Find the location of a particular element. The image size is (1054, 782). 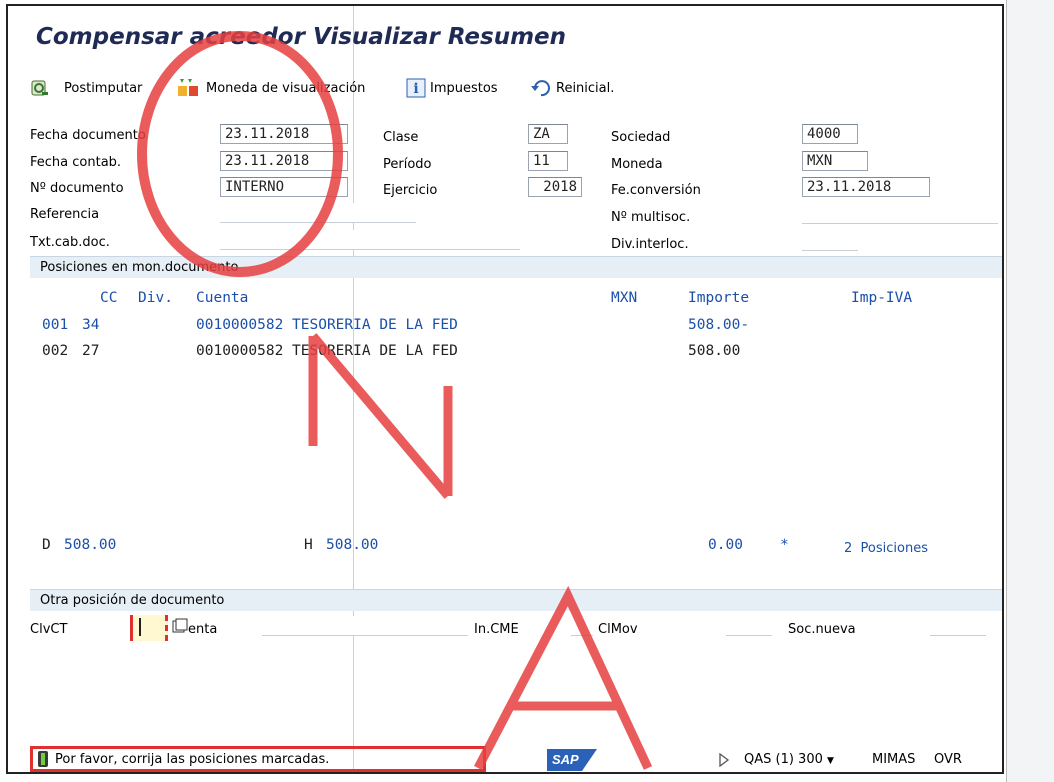

in-cme-field is located at coordinates (582, 626).